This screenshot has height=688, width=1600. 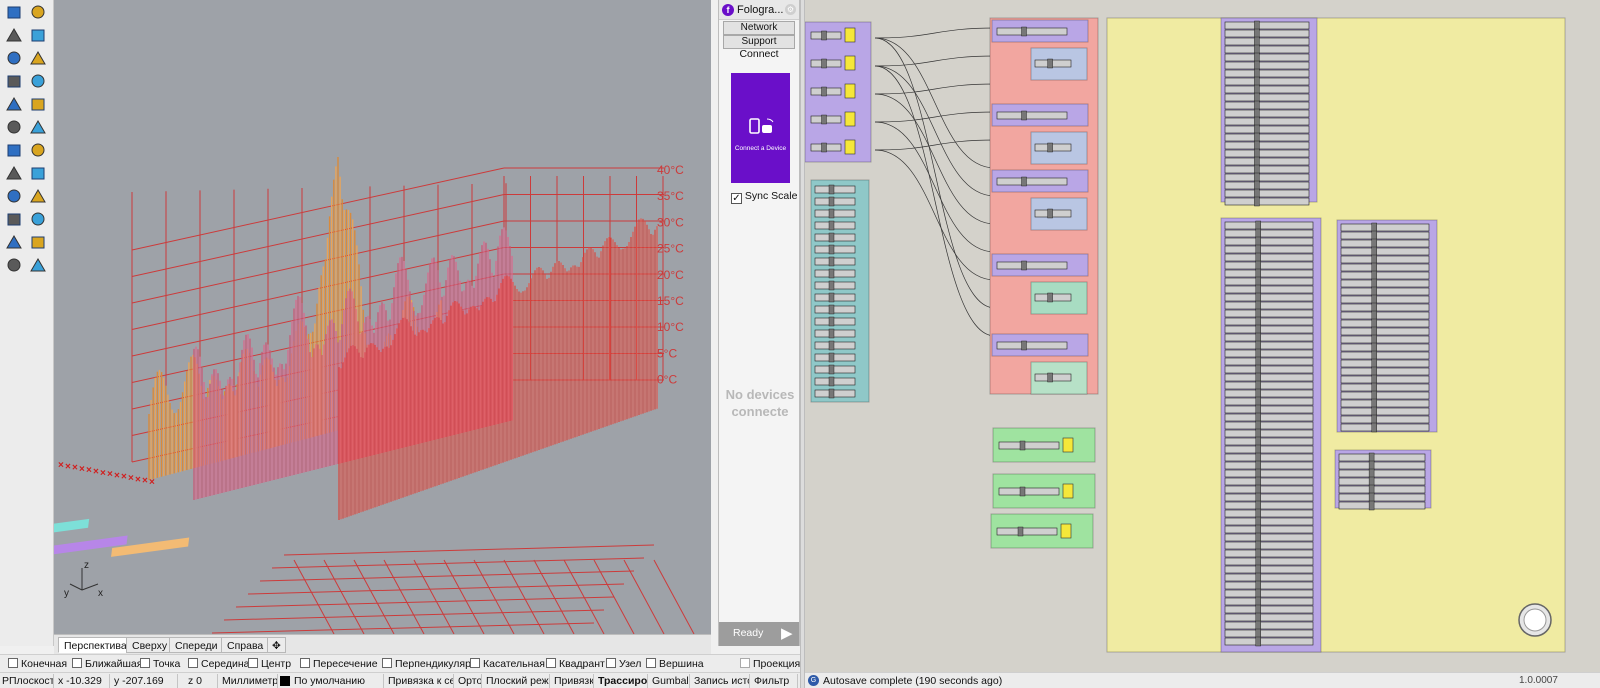 What do you see at coordinates (790, 9) in the screenshot?
I see `settings-gear-icon: ⚙` at bounding box center [790, 9].